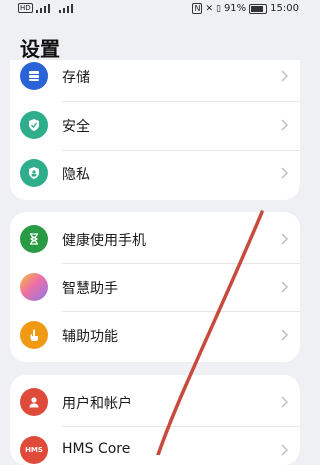  Describe the element at coordinates (34, 402) in the screenshot. I see `user-icon` at that location.